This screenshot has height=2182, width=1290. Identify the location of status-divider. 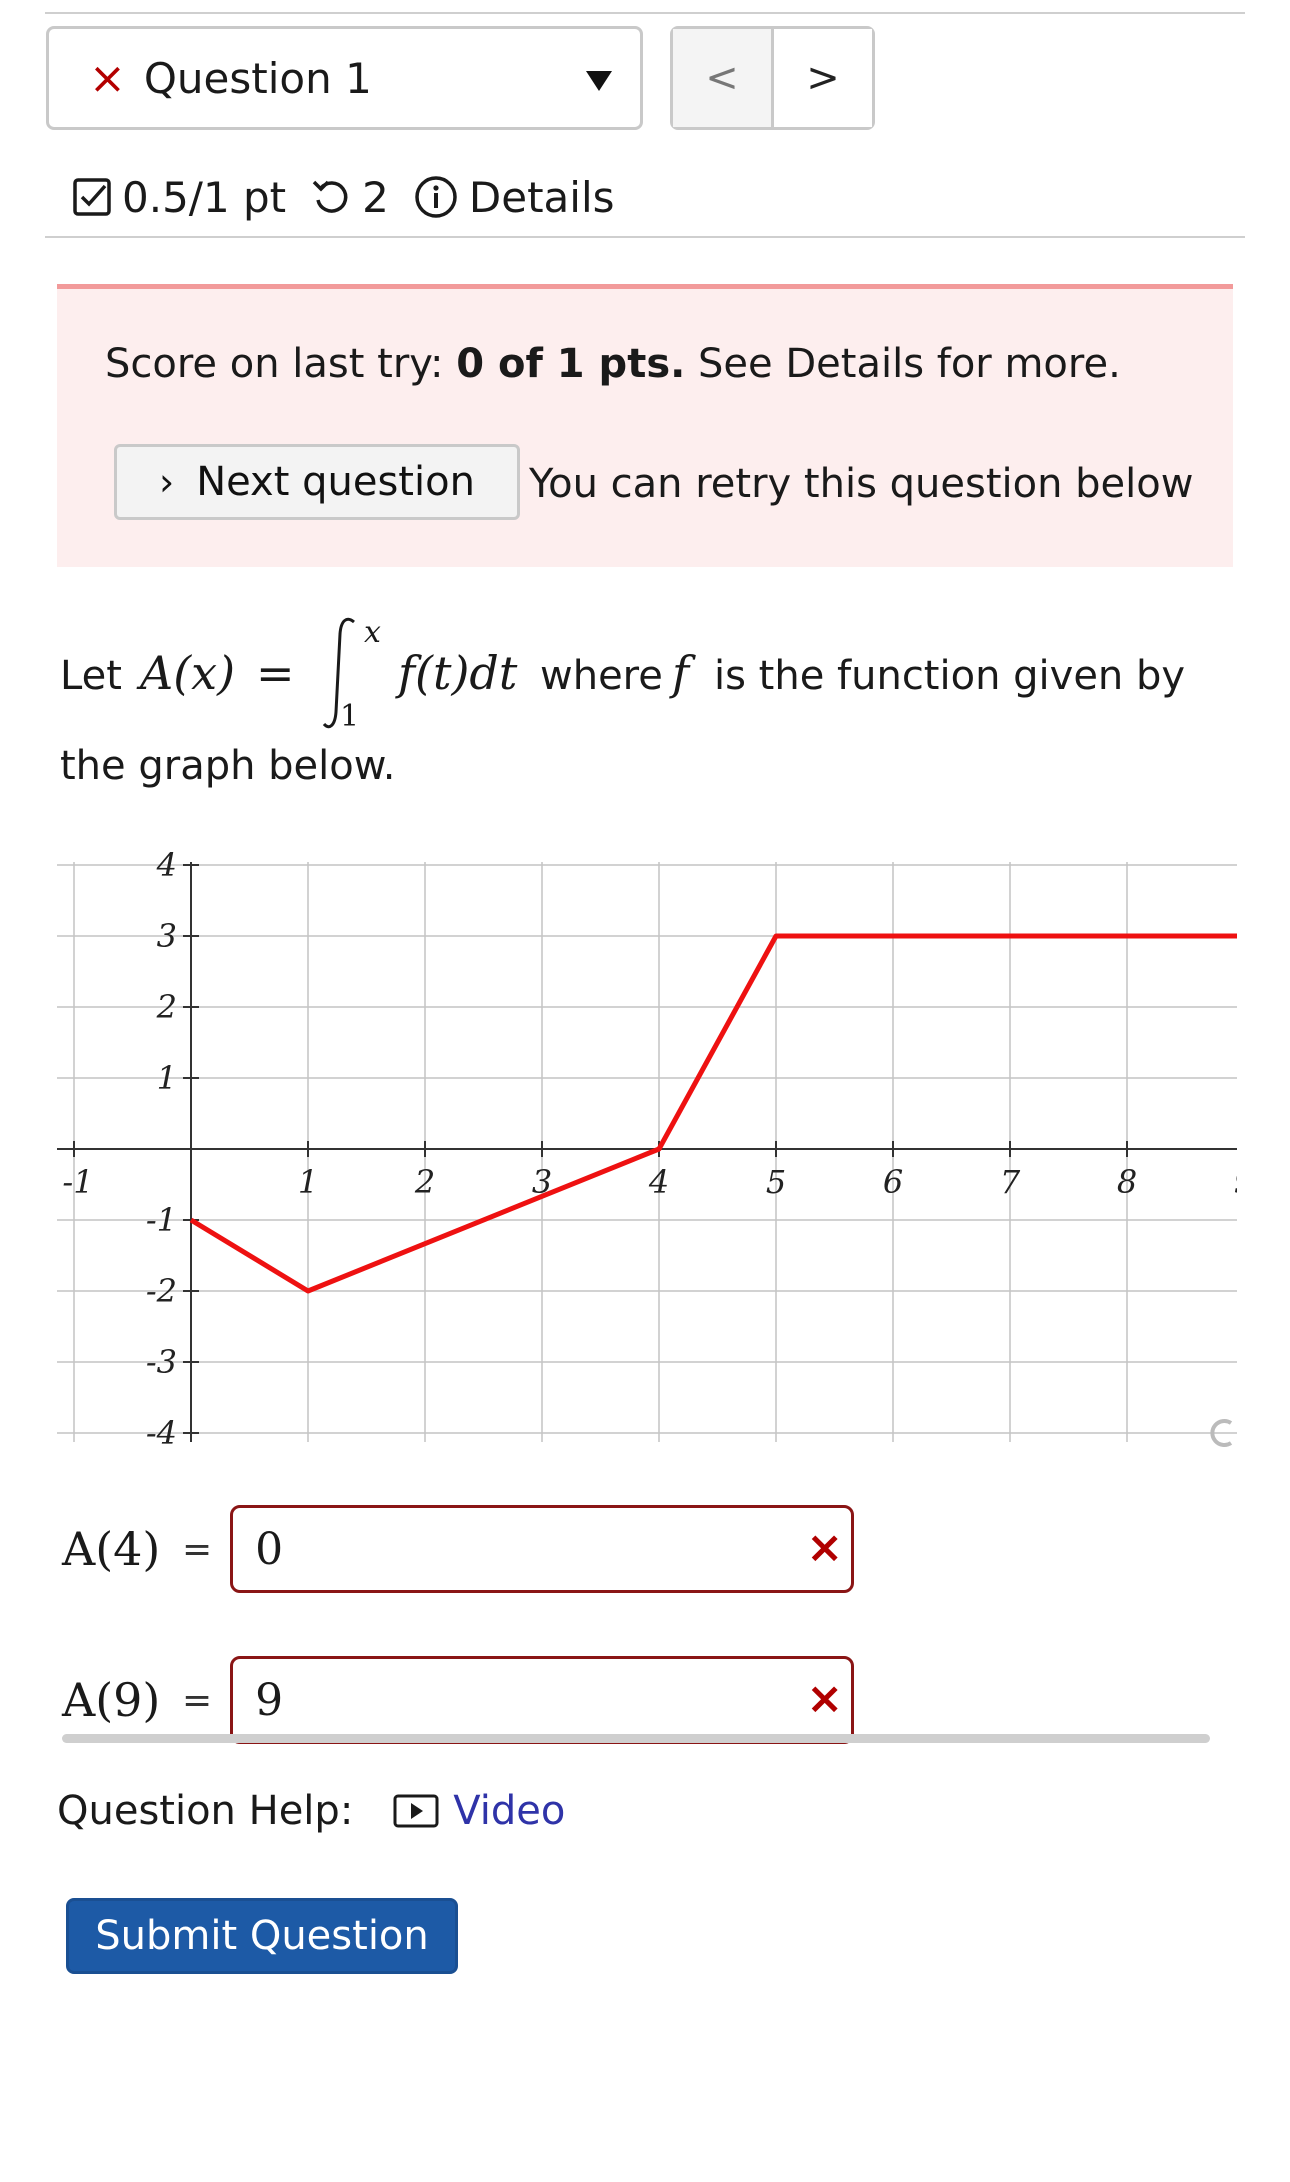
(645, 237).